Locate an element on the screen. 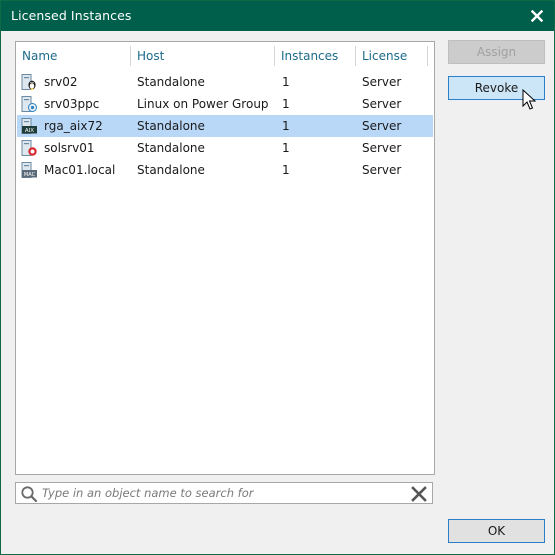 The width and height of the screenshot is (555, 555). instance-host: Linux on Power Group is located at coordinates (203, 104).